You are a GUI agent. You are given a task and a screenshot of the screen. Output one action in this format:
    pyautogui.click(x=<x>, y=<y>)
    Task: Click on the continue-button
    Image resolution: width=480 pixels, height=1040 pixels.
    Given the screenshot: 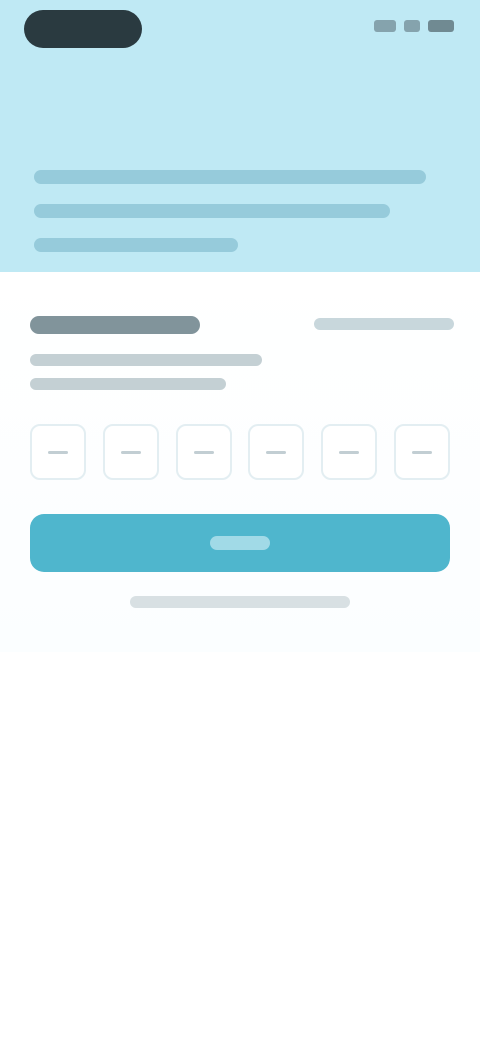 What is the action you would take?
    pyautogui.click(x=240, y=543)
    